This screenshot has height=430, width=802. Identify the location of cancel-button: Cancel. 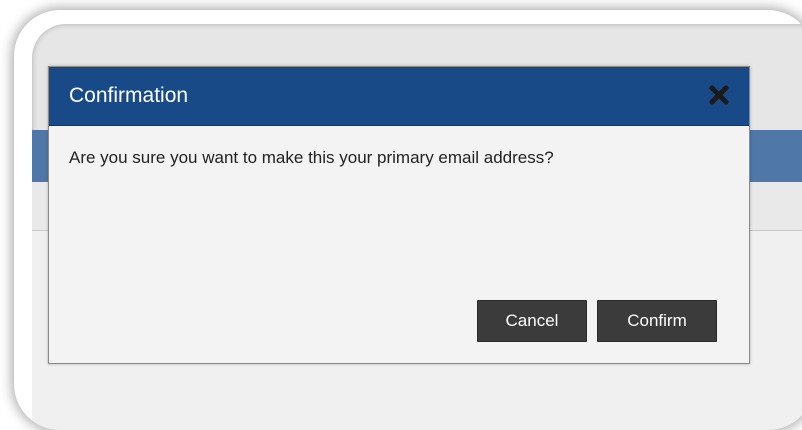
(532, 321).